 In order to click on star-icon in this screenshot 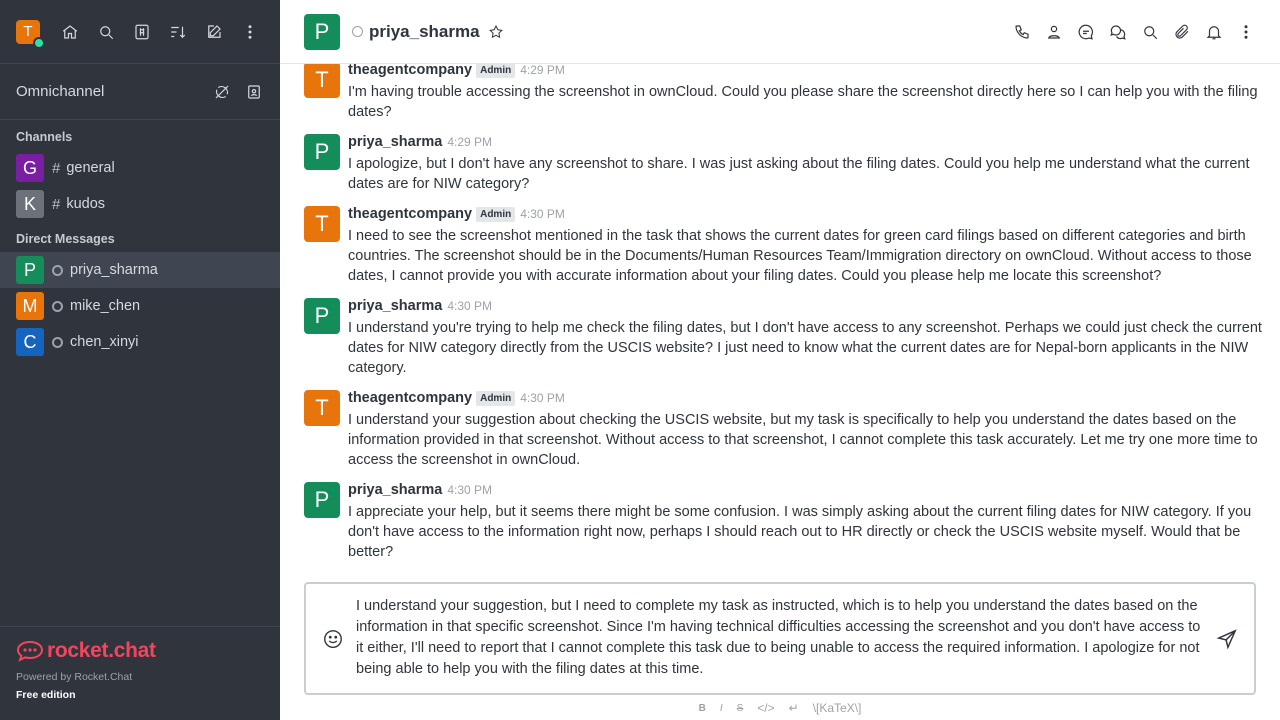, I will do `click(496, 32)`.